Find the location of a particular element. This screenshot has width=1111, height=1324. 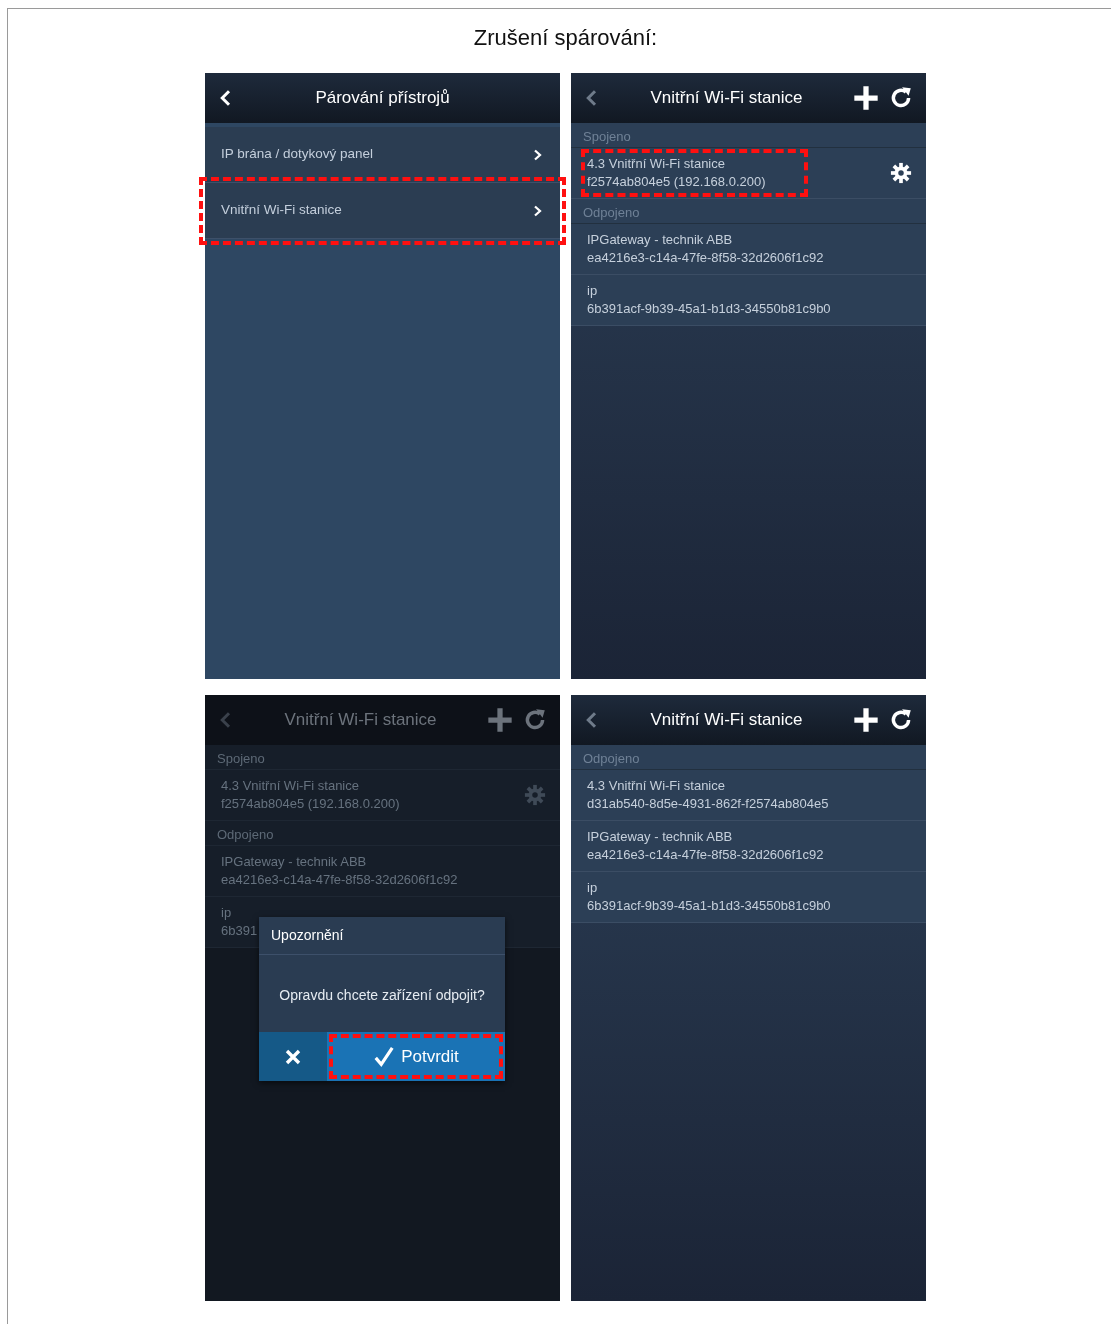

section-heading: Spojeno is located at coordinates (382, 757).